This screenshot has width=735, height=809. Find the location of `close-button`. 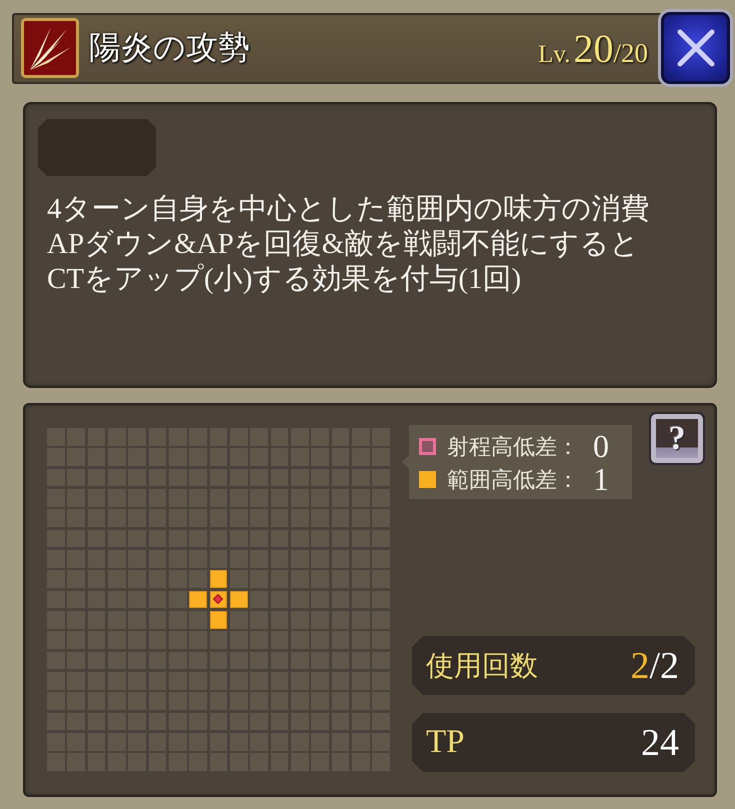

close-button is located at coordinates (695, 48).